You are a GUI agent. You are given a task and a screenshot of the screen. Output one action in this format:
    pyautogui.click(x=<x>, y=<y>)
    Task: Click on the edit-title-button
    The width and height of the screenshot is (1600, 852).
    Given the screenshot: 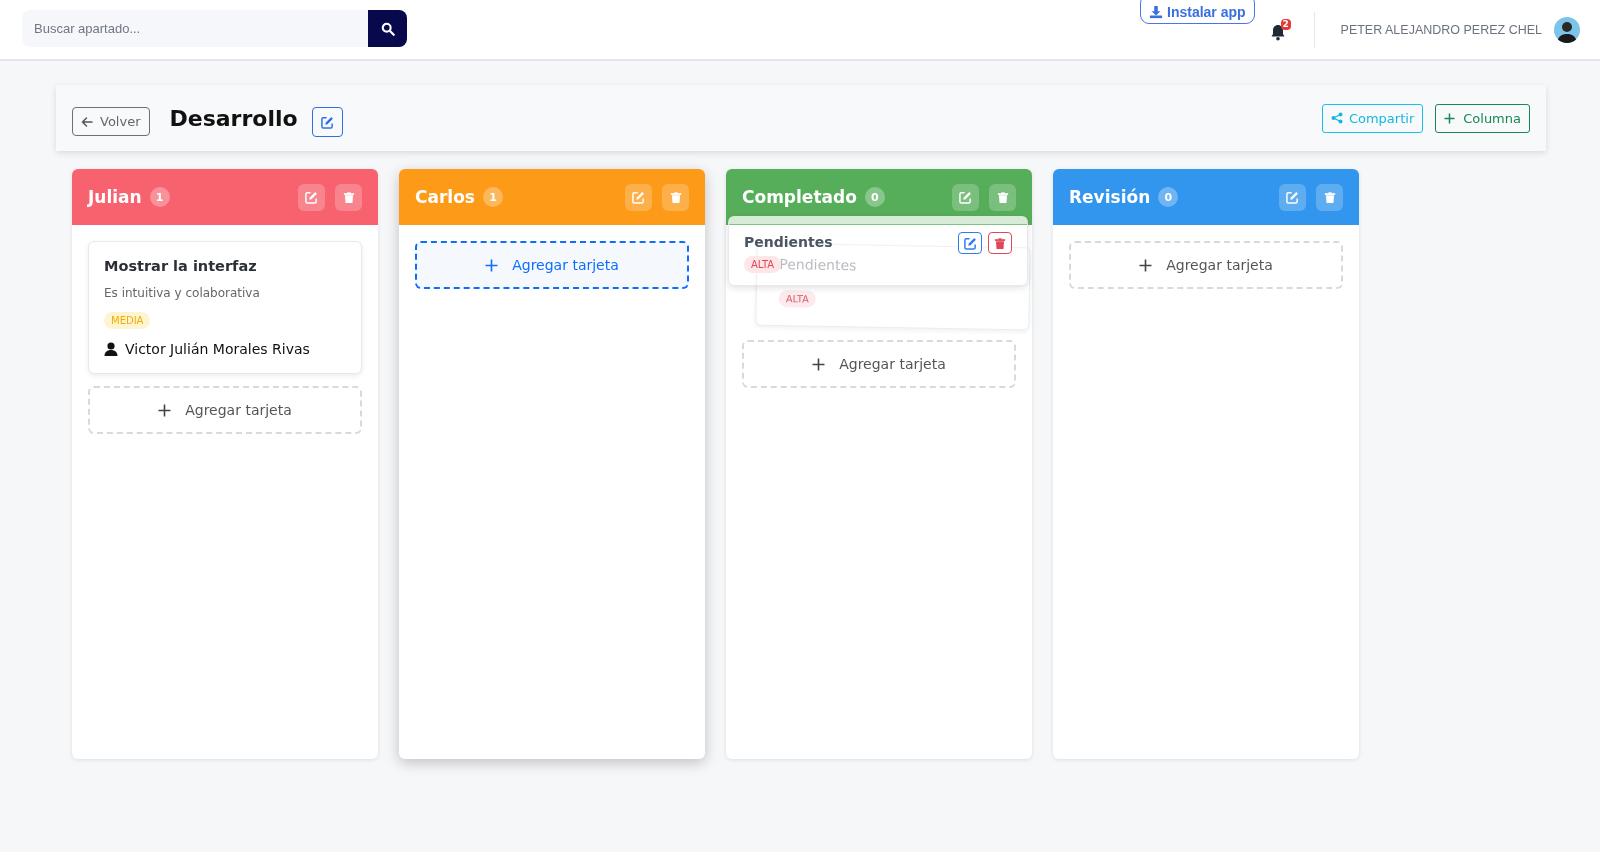 What is the action you would take?
    pyautogui.click(x=327, y=122)
    